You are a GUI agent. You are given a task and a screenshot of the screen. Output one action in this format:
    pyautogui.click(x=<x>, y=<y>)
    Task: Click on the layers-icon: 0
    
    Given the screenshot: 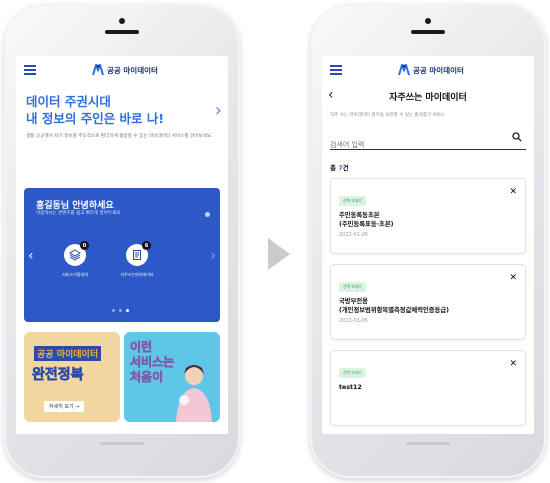 What is the action you would take?
    pyautogui.click(x=76, y=253)
    